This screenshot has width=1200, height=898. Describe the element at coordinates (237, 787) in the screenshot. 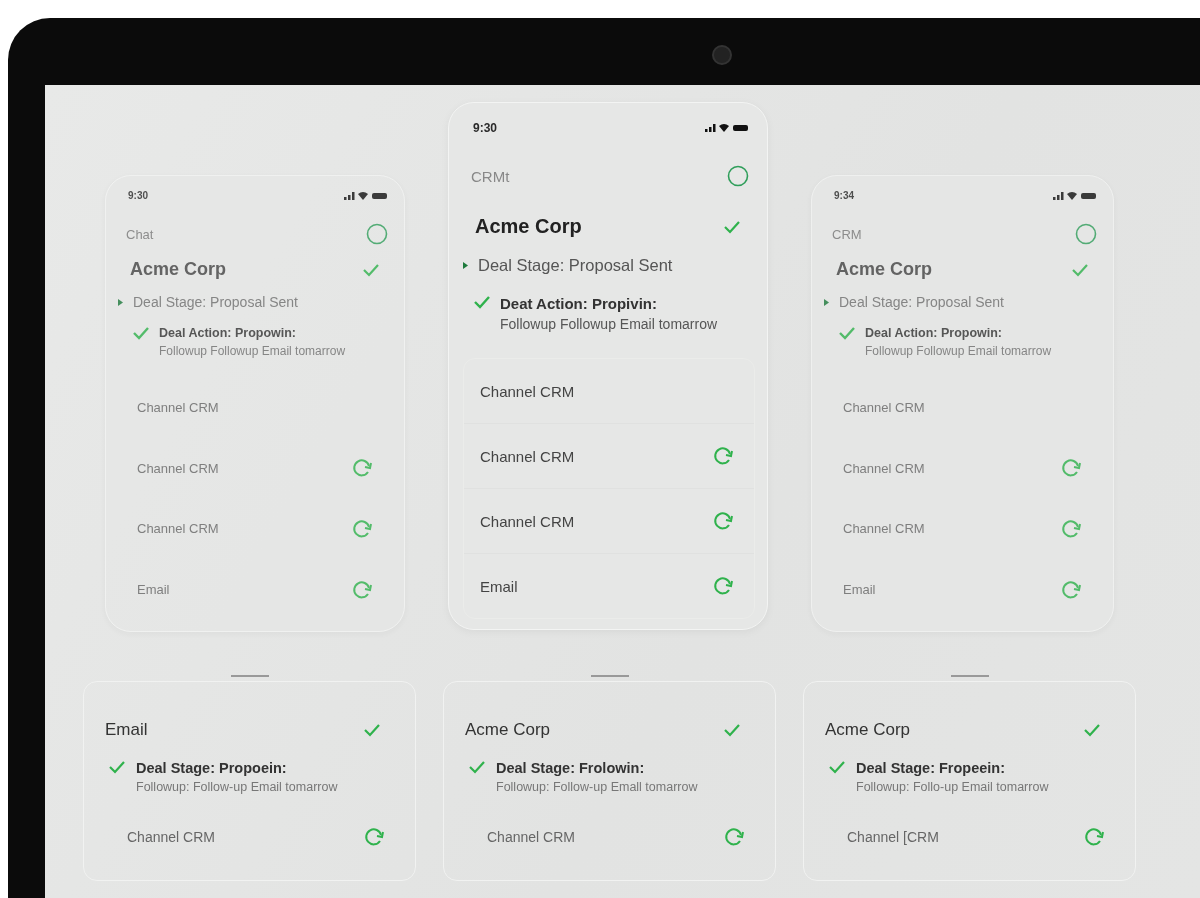

I see `action-note: Followup: Follow-up Email tomarrow` at that location.